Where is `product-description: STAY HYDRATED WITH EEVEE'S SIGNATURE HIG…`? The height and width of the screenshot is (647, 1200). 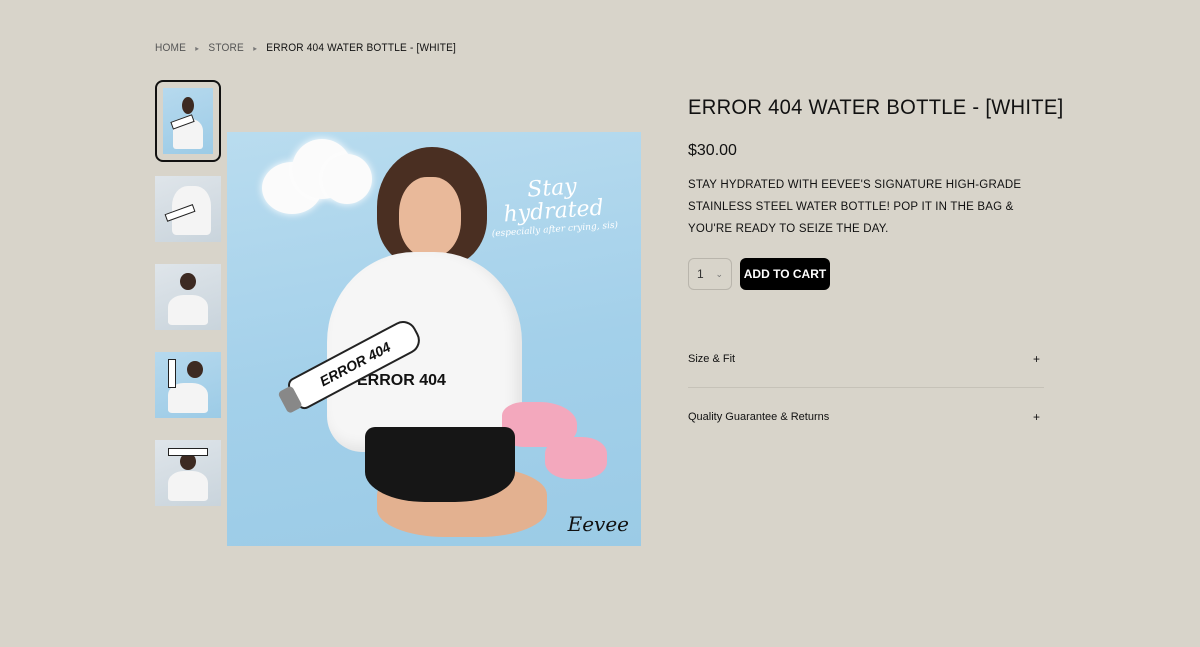
product-description: STAY HYDRATED WITH EEVEE'S SIGNATURE HIG… is located at coordinates (855, 207).